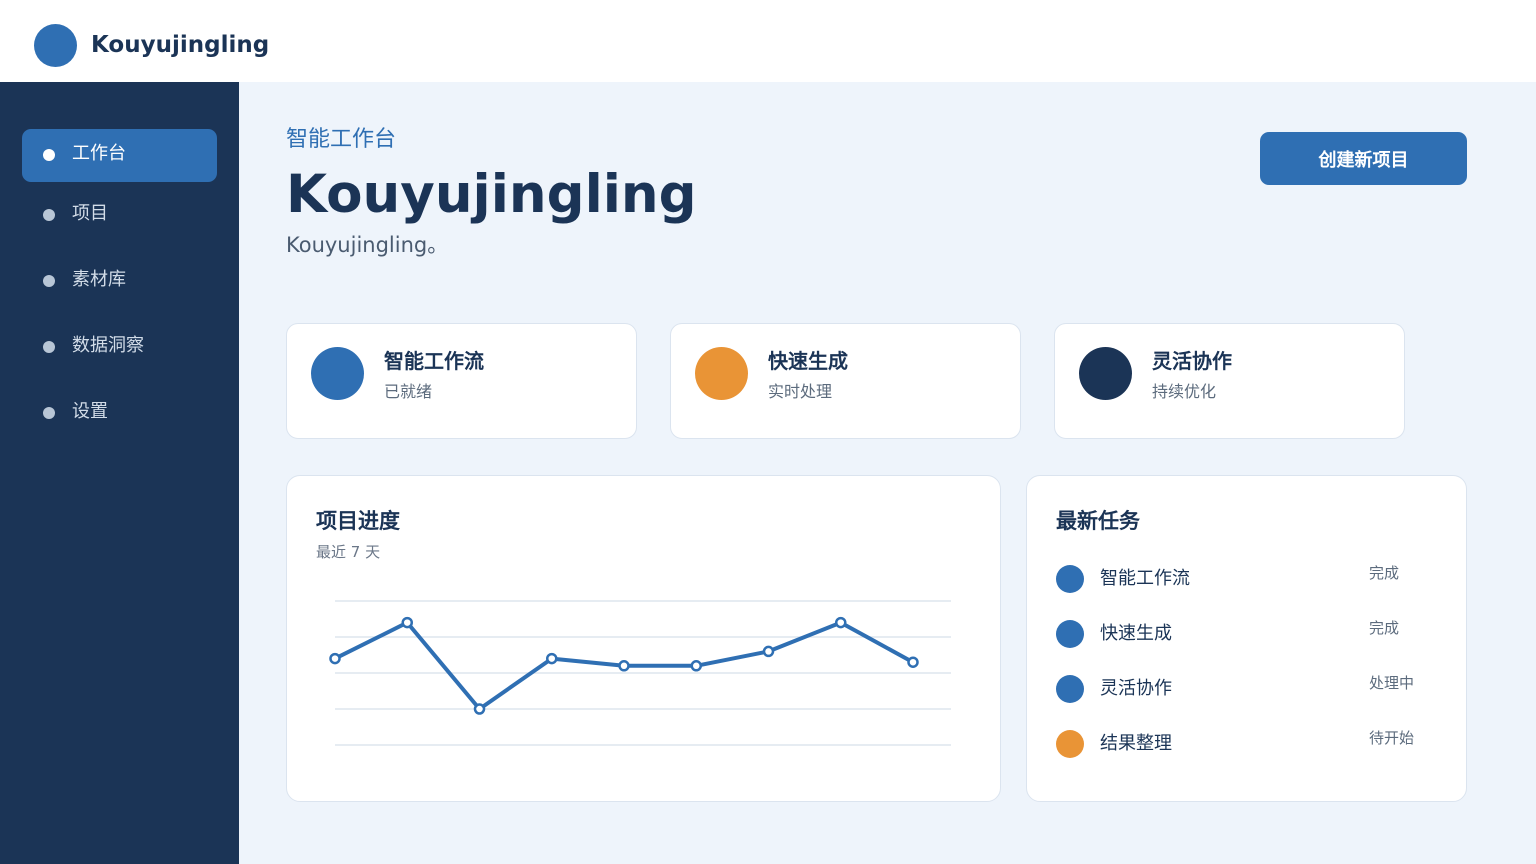 The width and height of the screenshot is (1536, 864). What do you see at coordinates (1136, 743) in the screenshot?
I see `task-name: 结果整理` at bounding box center [1136, 743].